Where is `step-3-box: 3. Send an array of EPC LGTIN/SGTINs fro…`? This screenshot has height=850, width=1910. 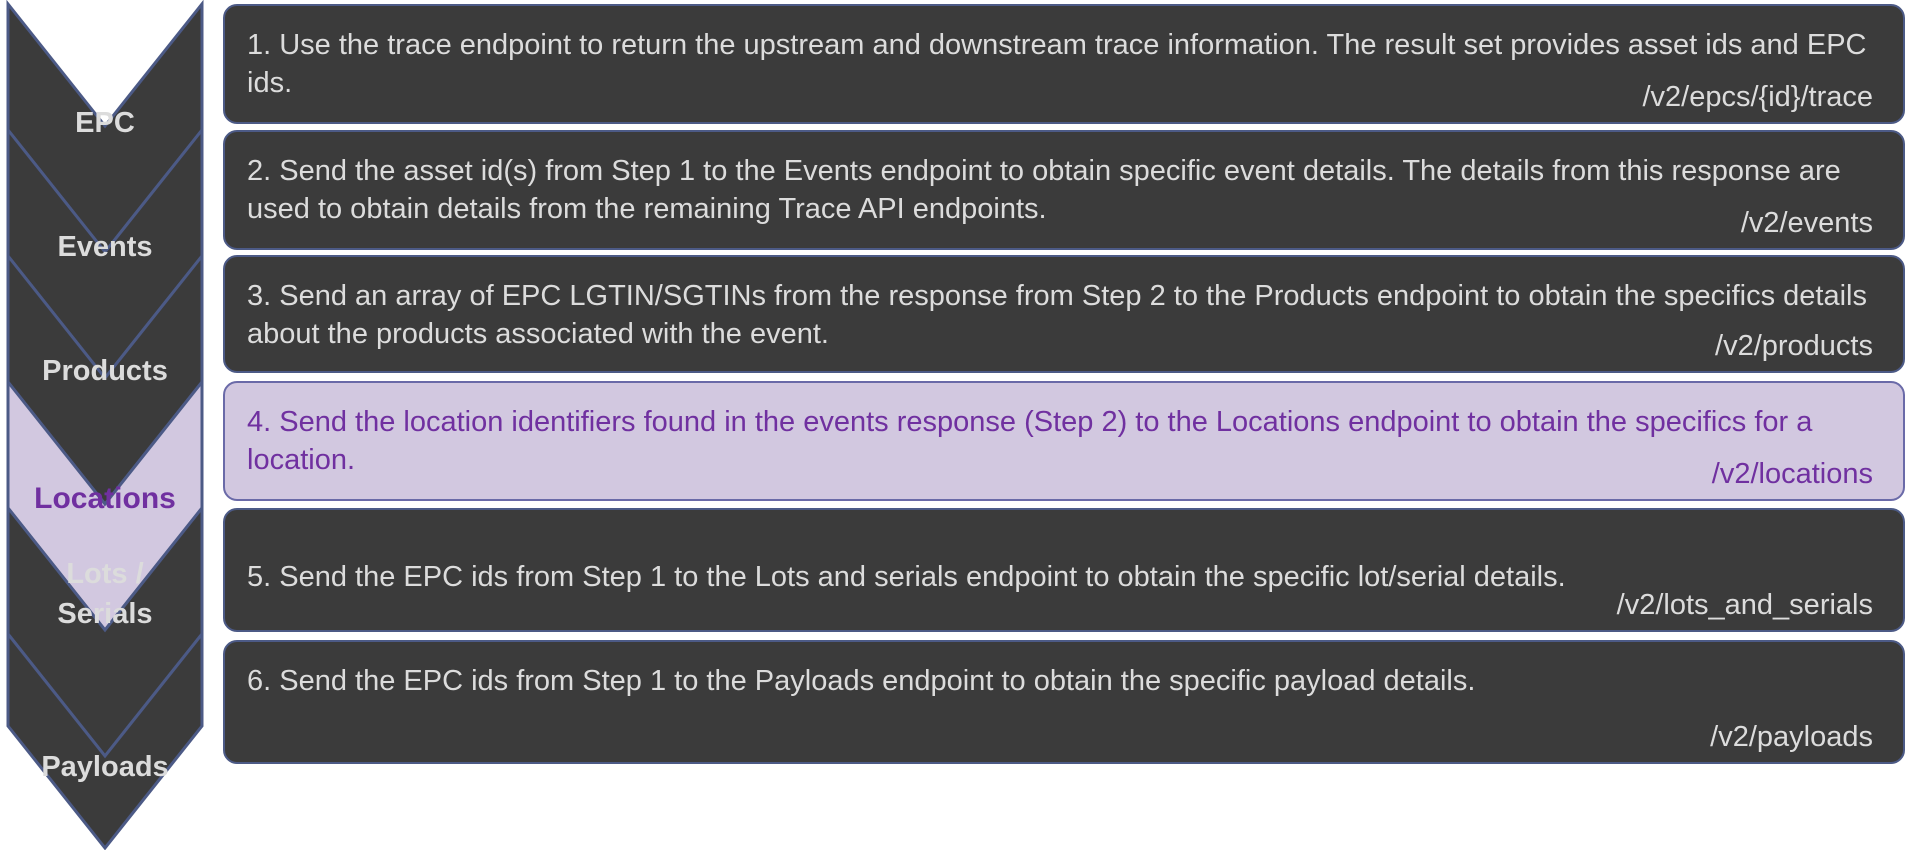
step-3-box: 3. Send an array of EPC LGTIN/SGTINs fro… is located at coordinates (1064, 314).